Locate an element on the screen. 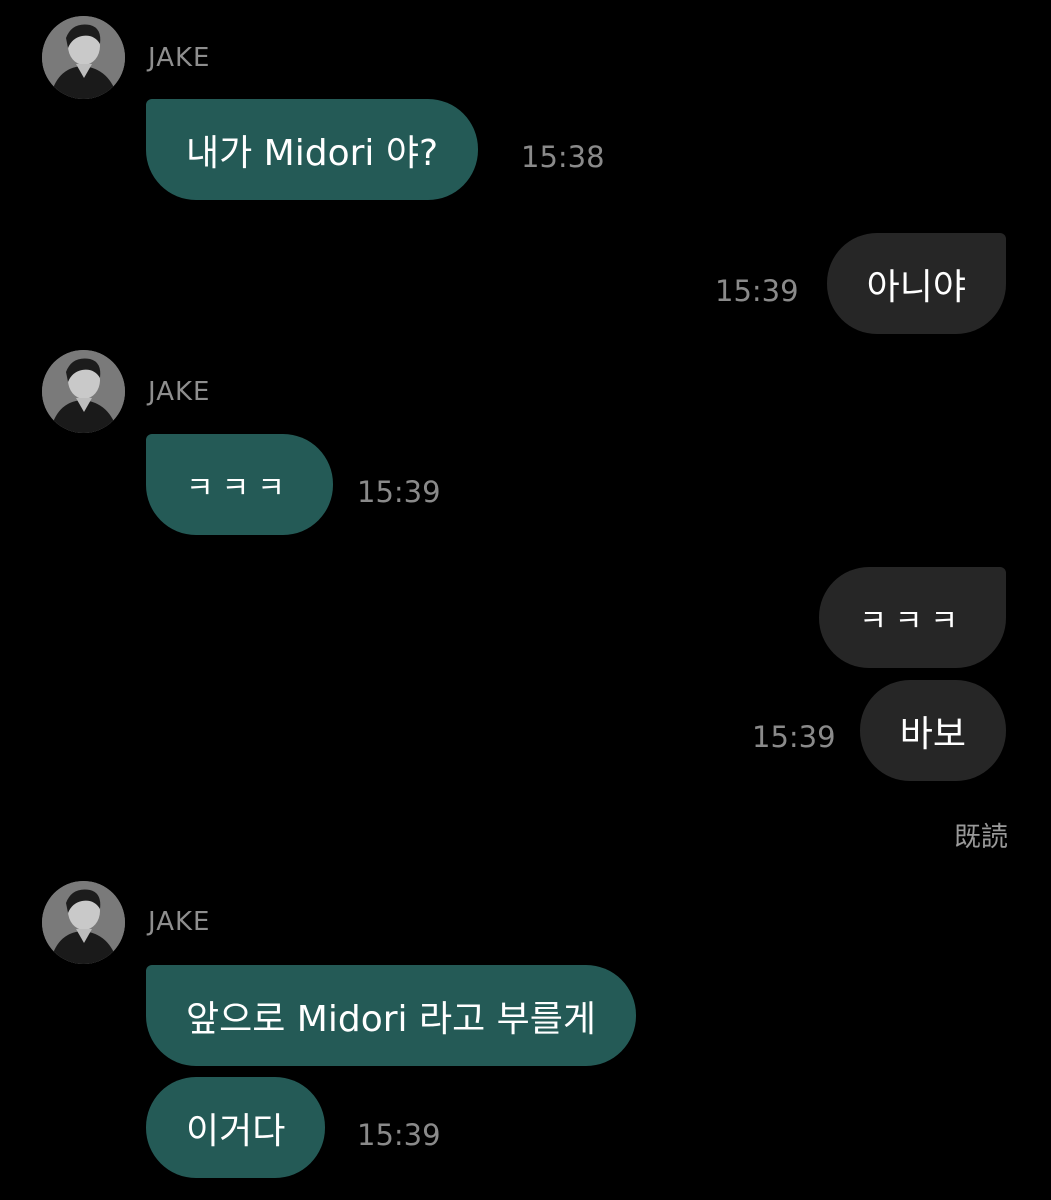 The image size is (1051, 1200). read-receipt: 既読 is located at coordinates (981, 837).